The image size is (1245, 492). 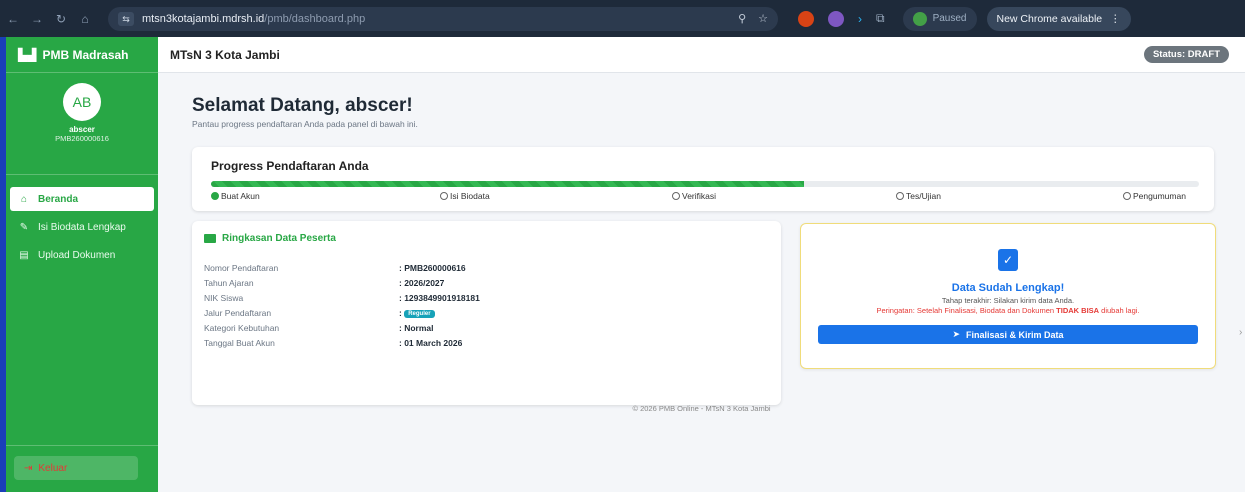 I want to click on summary-row: Kategori Kebutuhan : Normal, so click(x=486, y=330).